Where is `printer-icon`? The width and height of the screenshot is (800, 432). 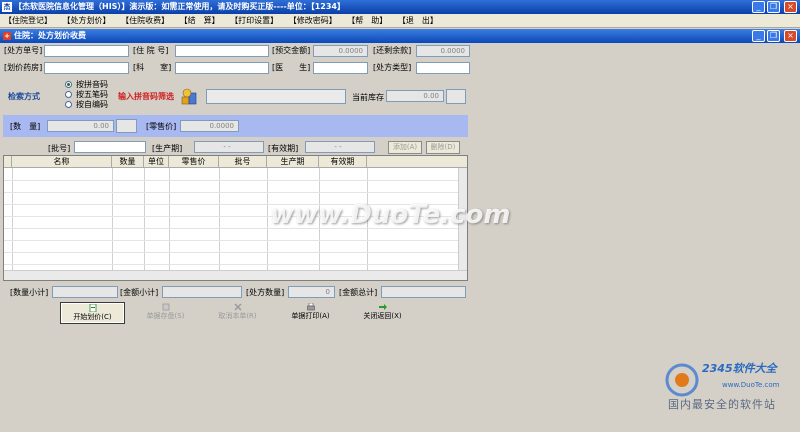
printer-icon is located at coordinates (310, 307).